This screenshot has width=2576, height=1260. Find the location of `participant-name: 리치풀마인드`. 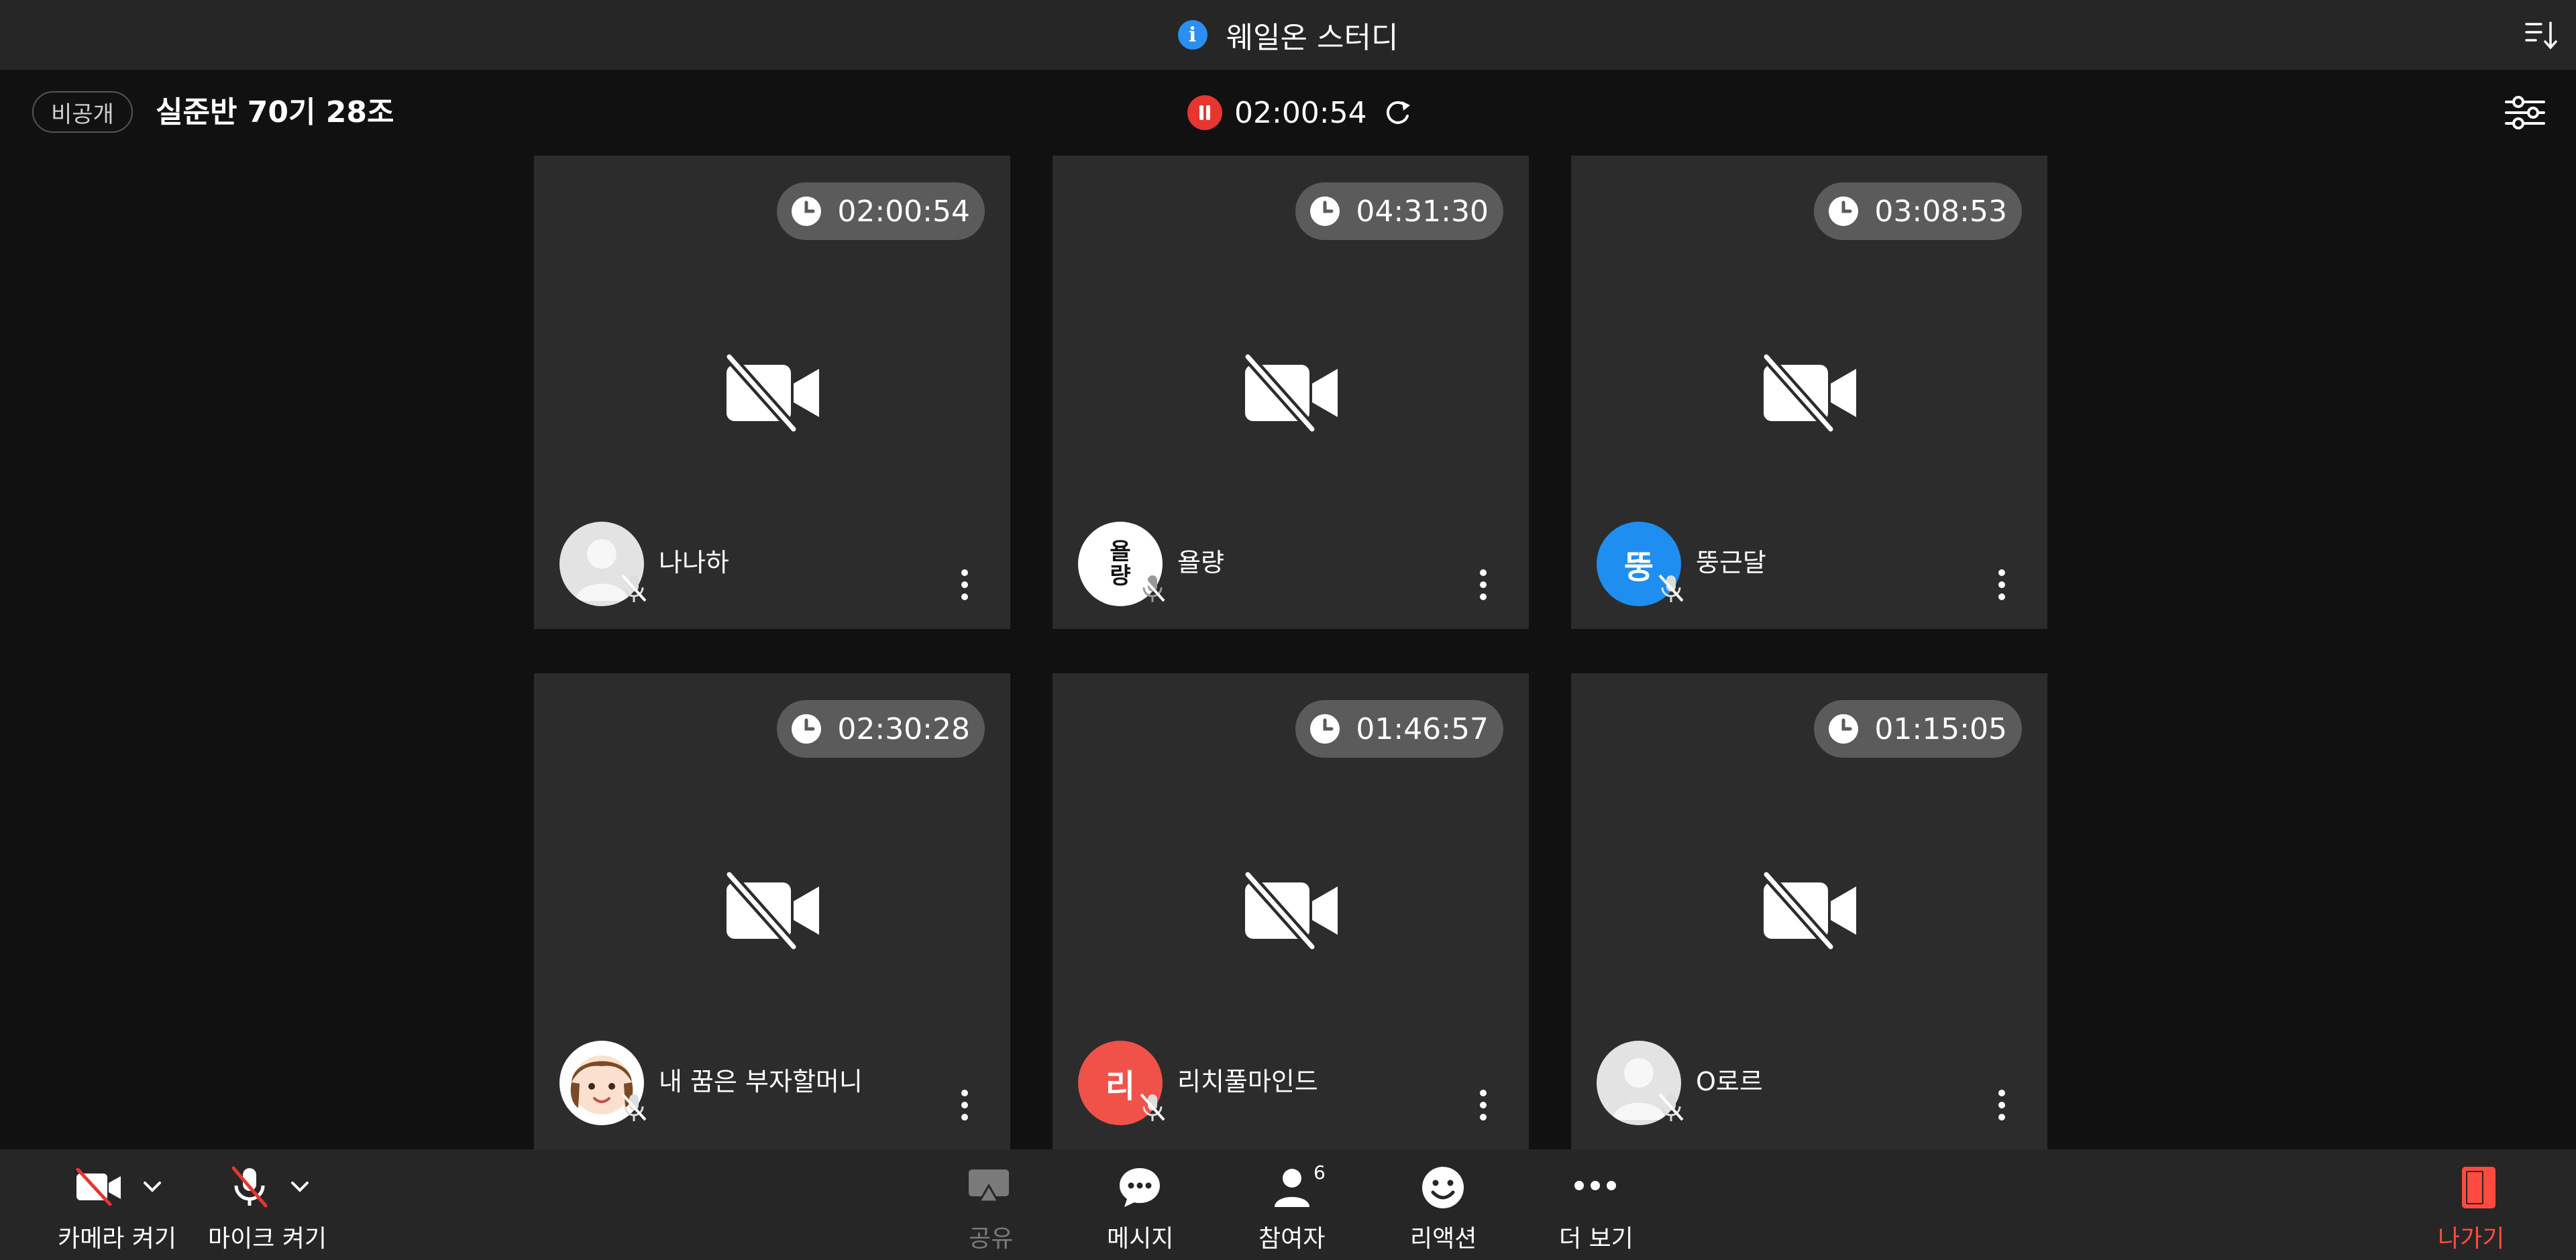

participant-name: 리치풀마인드 is located at coordinates (1247, 1082).